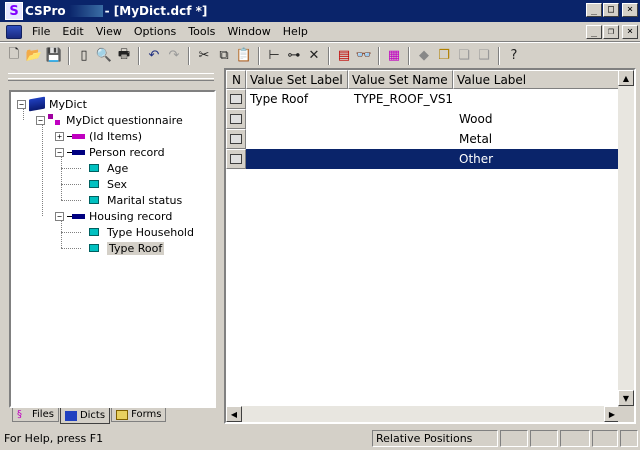 This screenshot has width=640, height=450. Describe the element at coordinates (248, 31) in the screenshot. I see `menu-window: Window` at that location.